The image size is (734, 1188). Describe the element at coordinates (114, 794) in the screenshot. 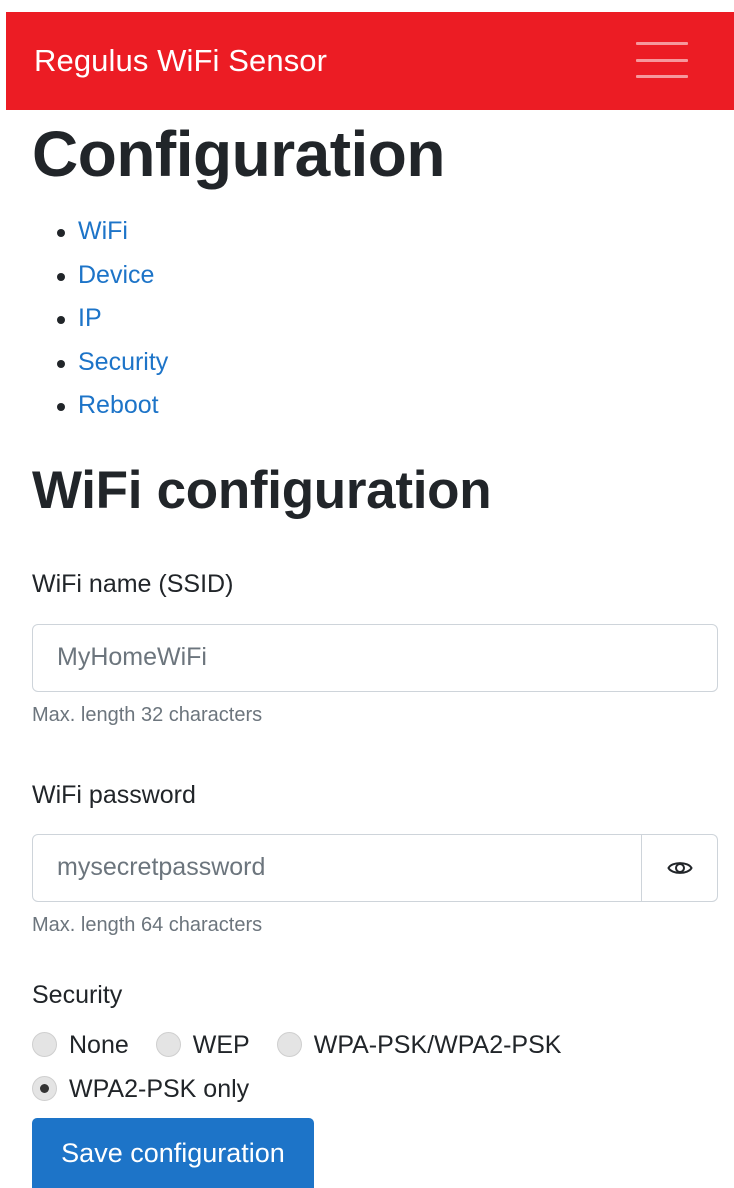

I see `password-label: WiFi password` at that location.